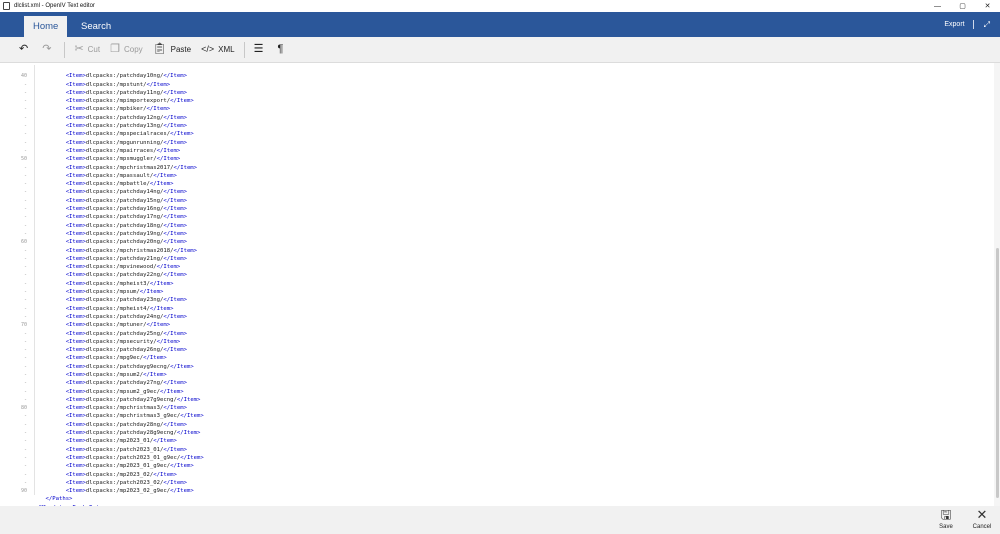  I want to click on undo-button: ↶, so click(25, 50).